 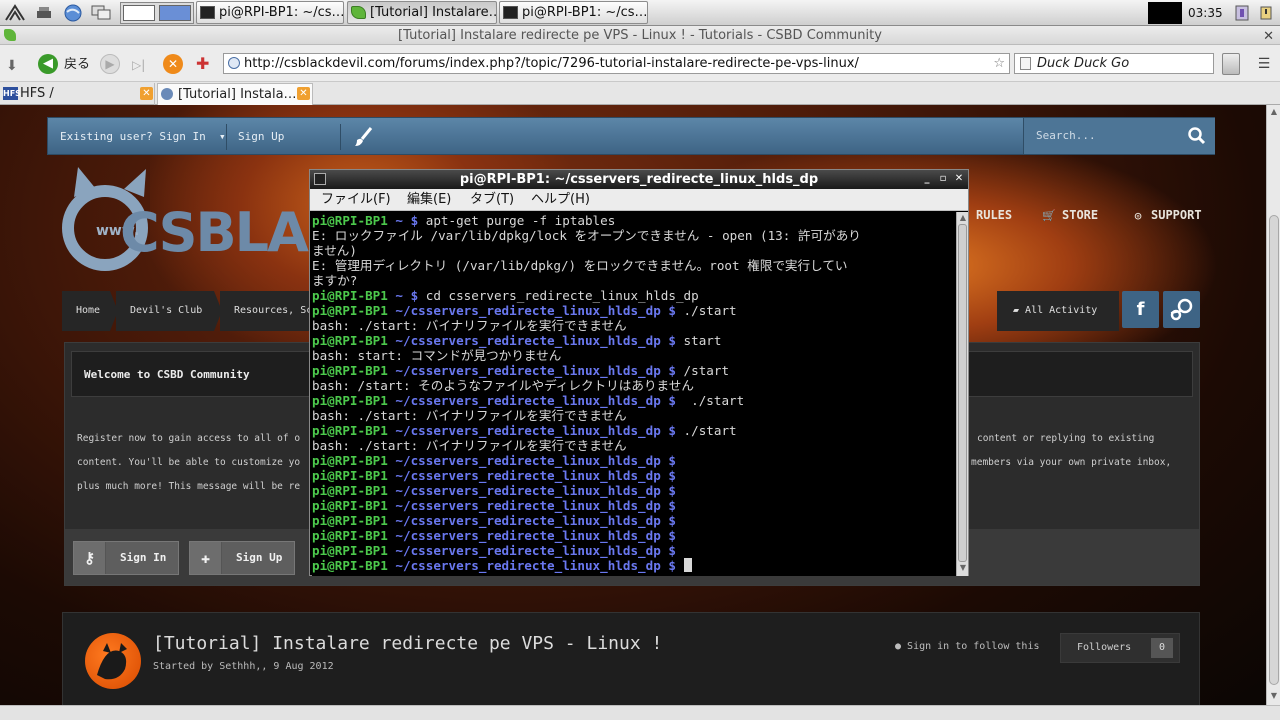 What do you see at coordinates (429, 200) in the screenshot?
I see `menu-edit: 編集(E)` at bounding box center [429, 200].